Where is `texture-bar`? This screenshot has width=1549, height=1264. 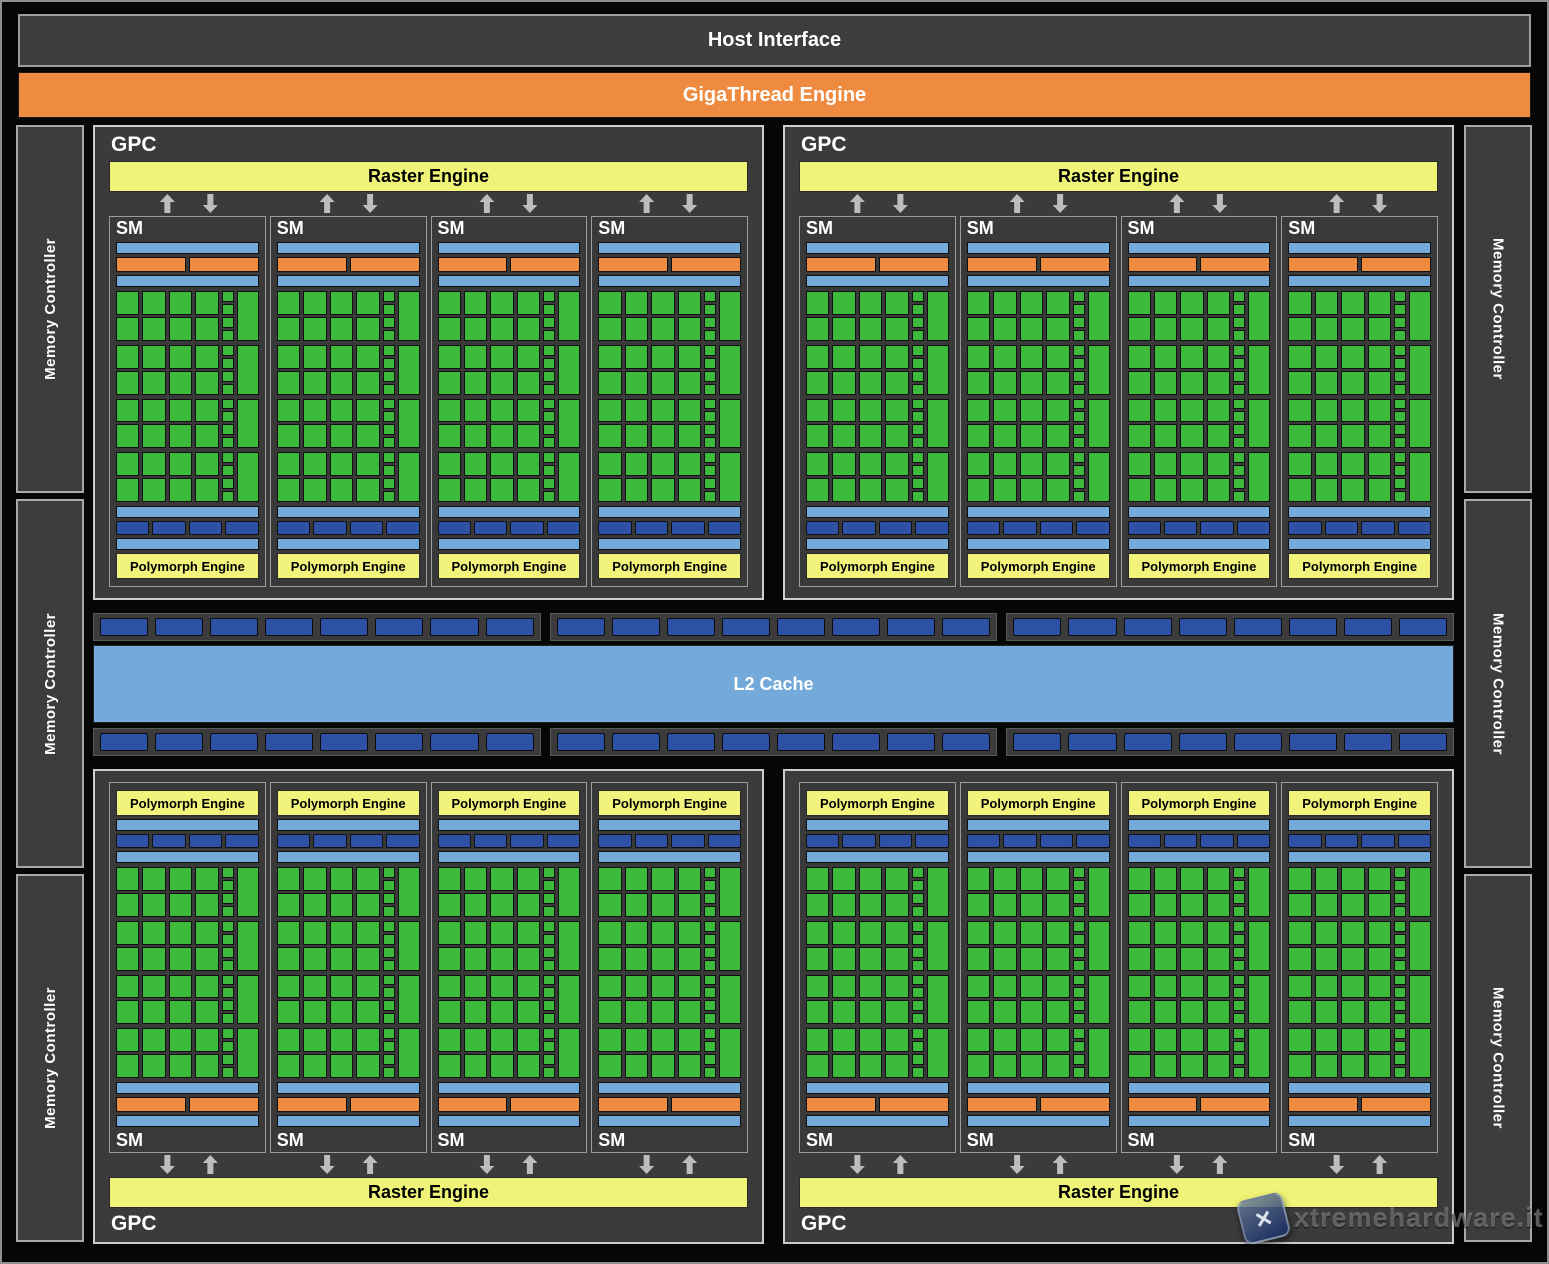
texture-bar is located at coordinates (187, 512).